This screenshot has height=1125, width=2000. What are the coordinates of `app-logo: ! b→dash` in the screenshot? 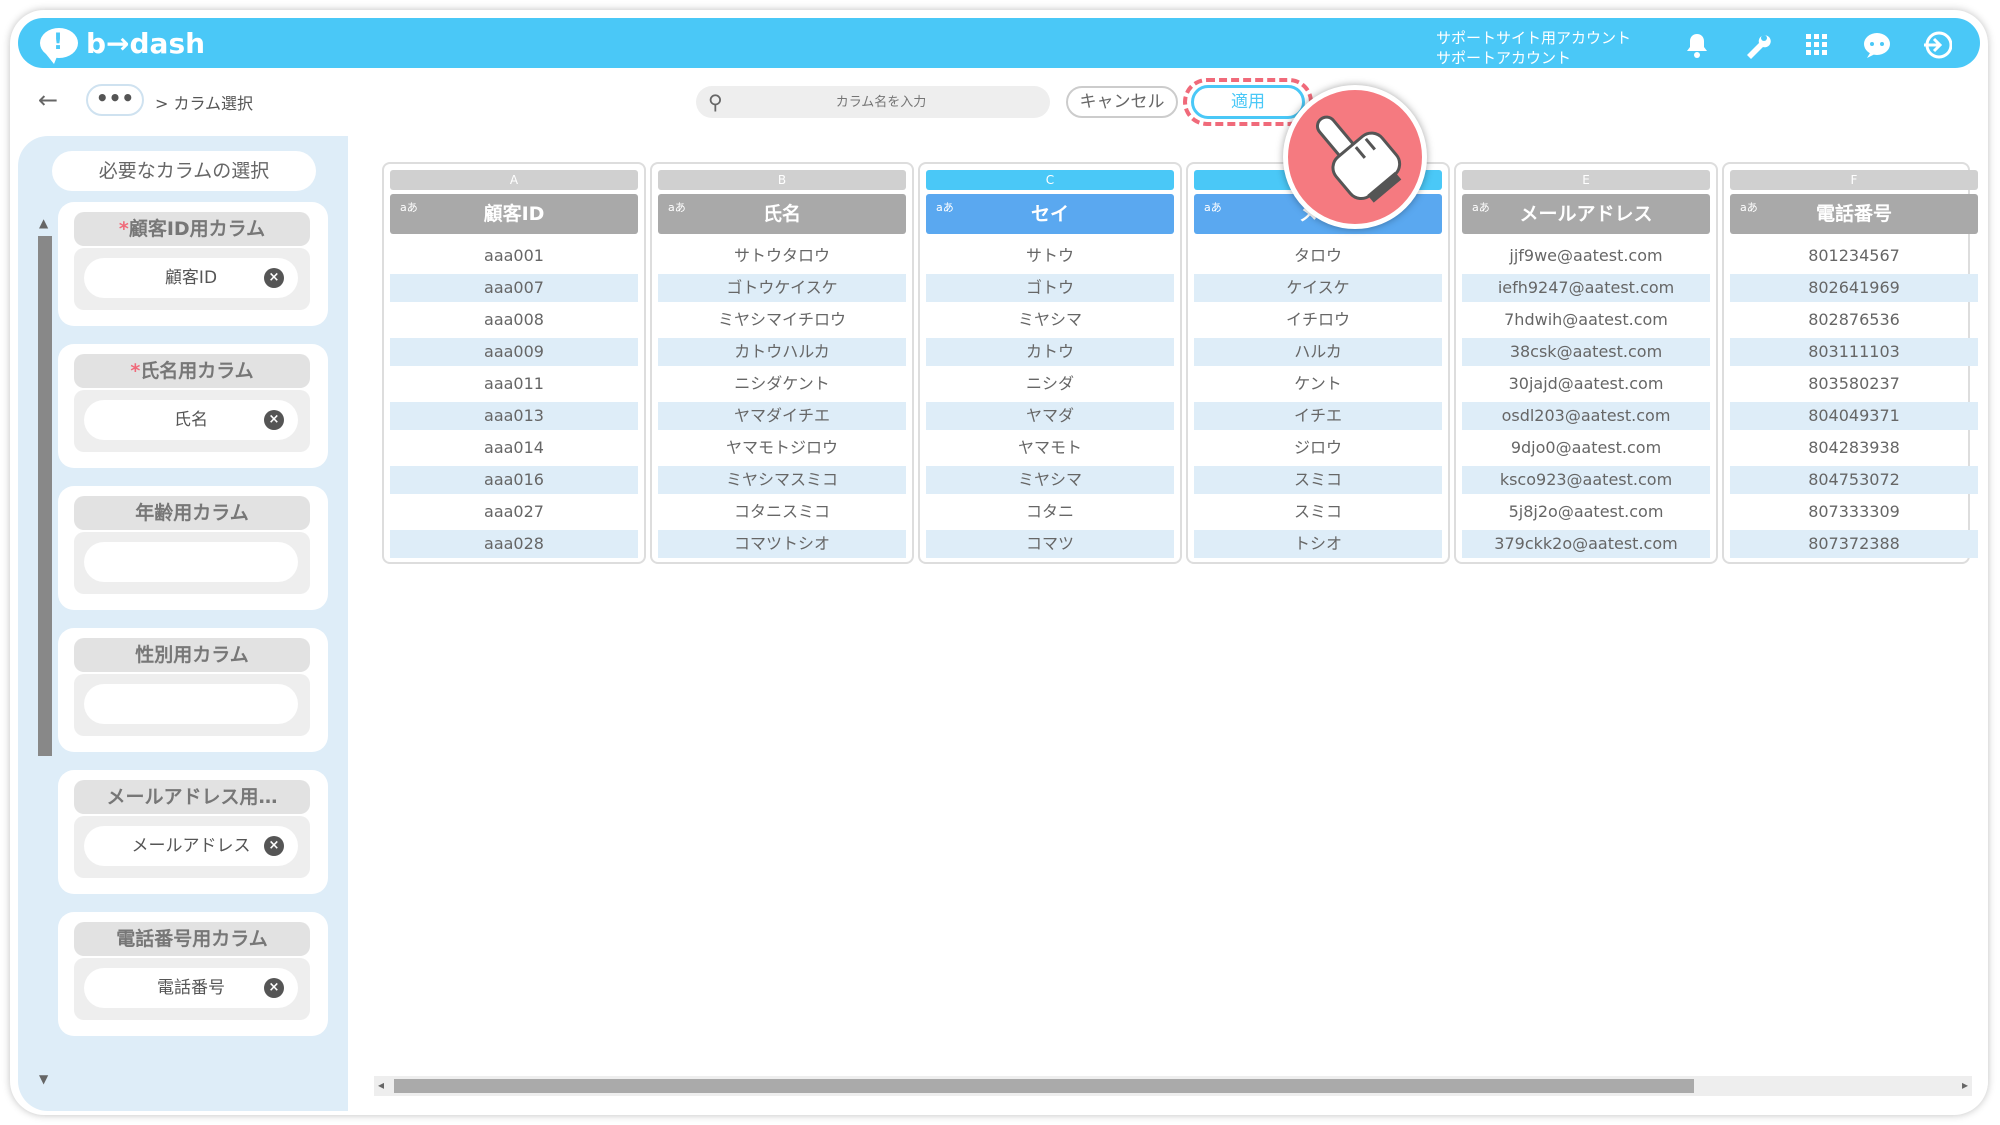 It's located at (122, 45).